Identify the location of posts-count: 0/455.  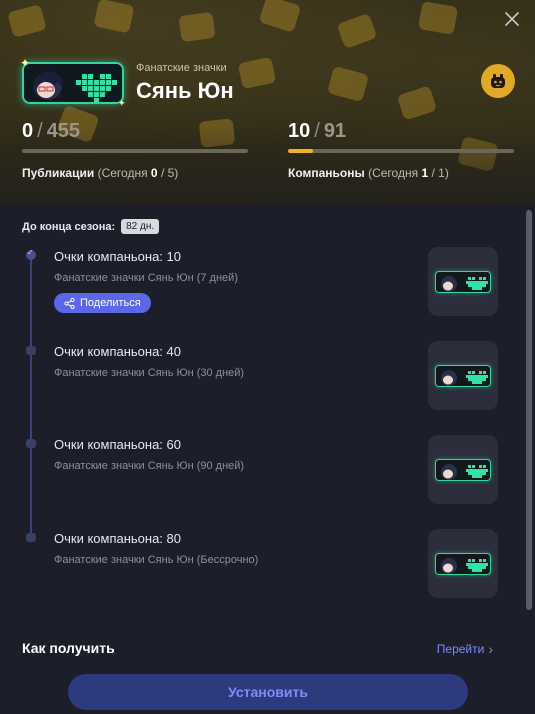
(51, 131).